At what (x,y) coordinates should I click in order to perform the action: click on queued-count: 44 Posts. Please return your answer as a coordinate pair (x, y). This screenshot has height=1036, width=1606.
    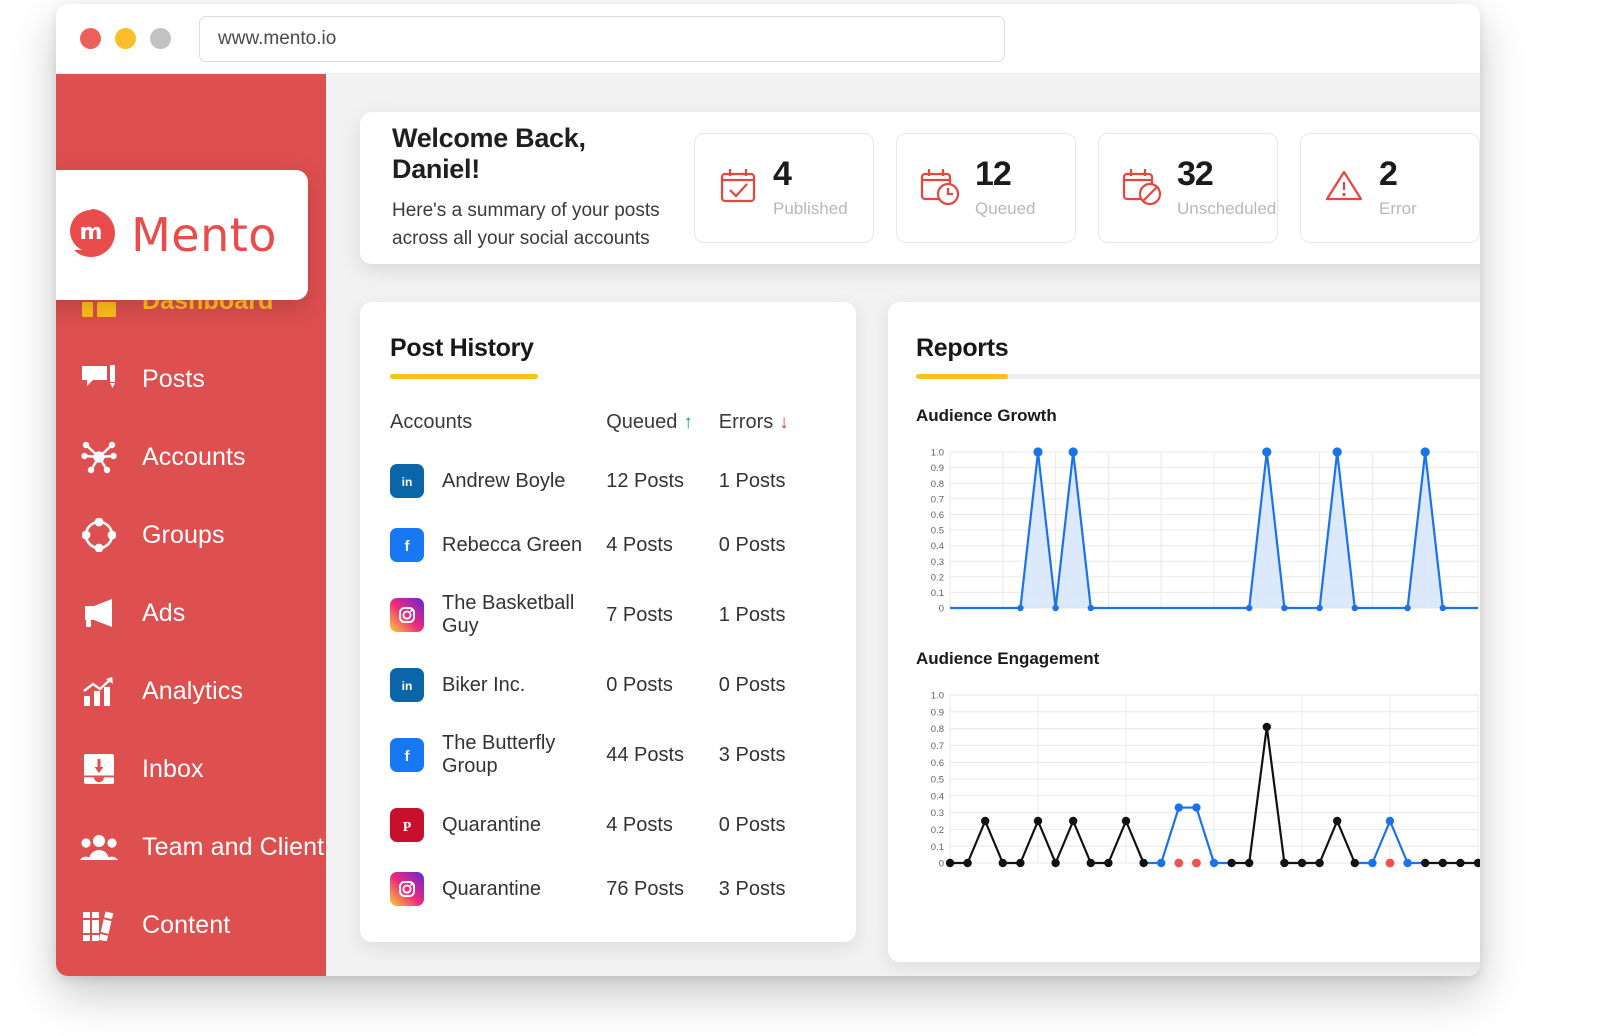
    Looking at the image, I should click on (645, 754).